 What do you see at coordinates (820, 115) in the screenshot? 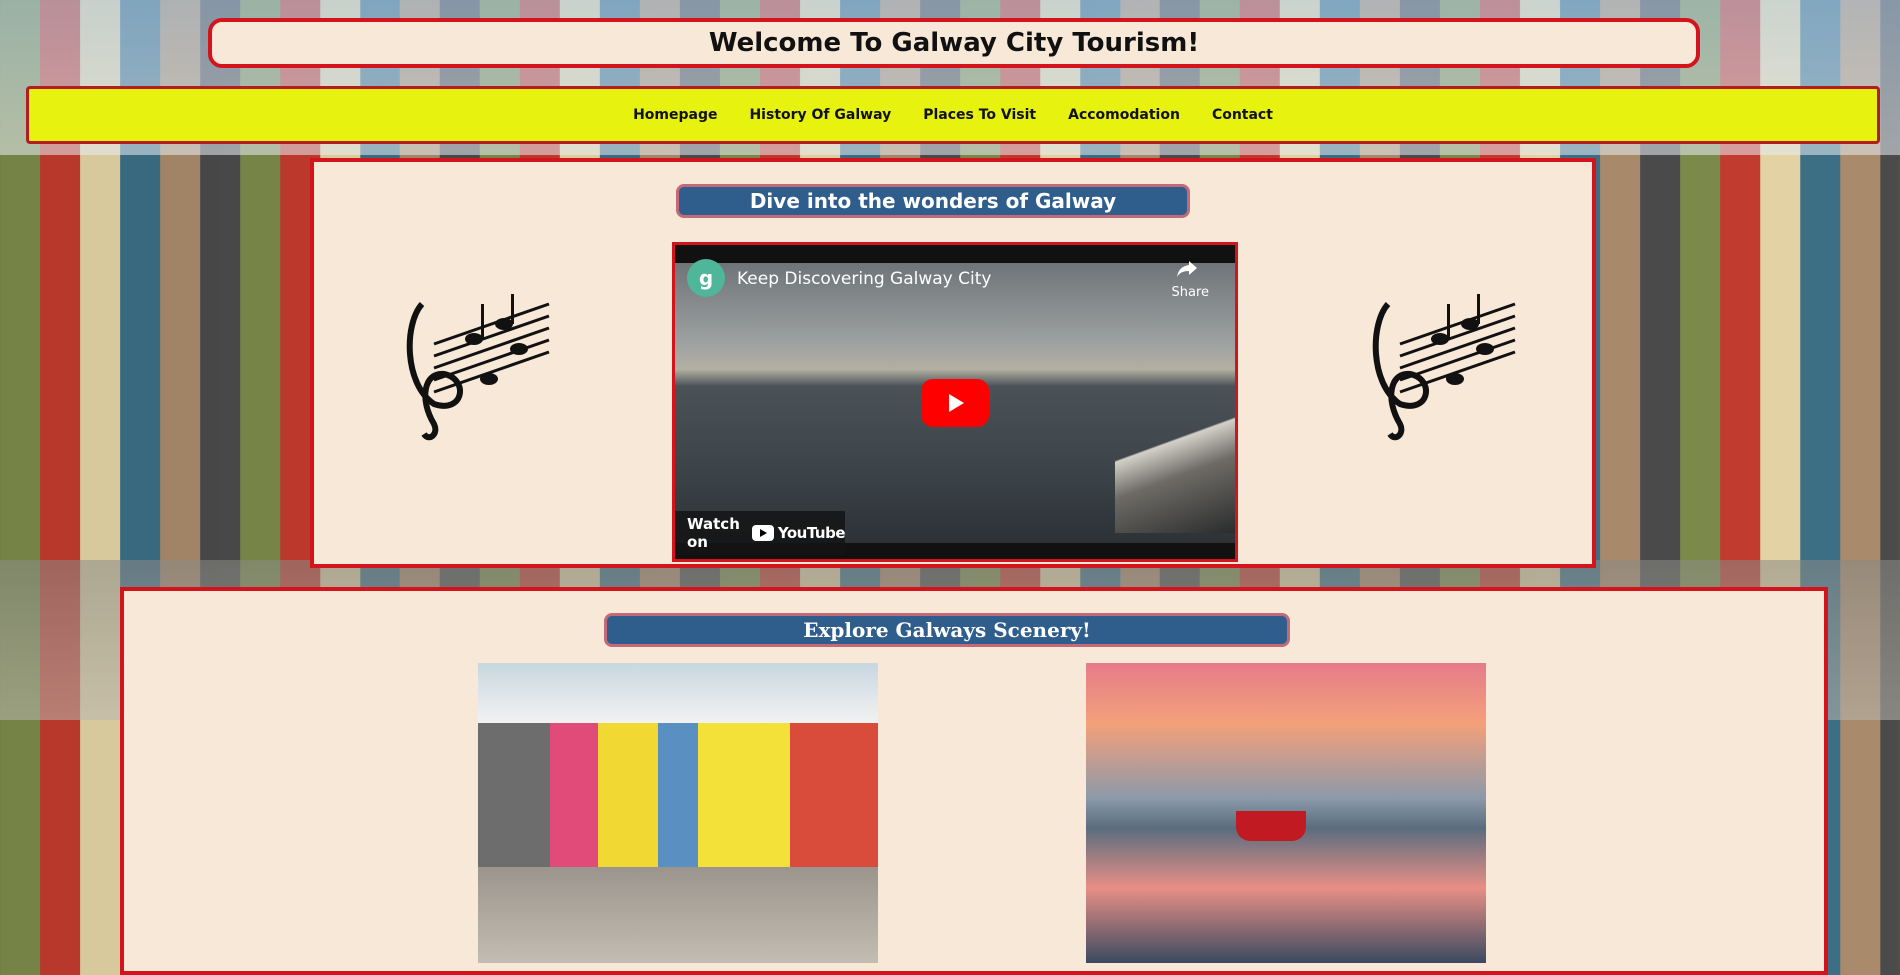
I see `nav-history-of-galway: History Of Galway` at bounding box center [820, 115].